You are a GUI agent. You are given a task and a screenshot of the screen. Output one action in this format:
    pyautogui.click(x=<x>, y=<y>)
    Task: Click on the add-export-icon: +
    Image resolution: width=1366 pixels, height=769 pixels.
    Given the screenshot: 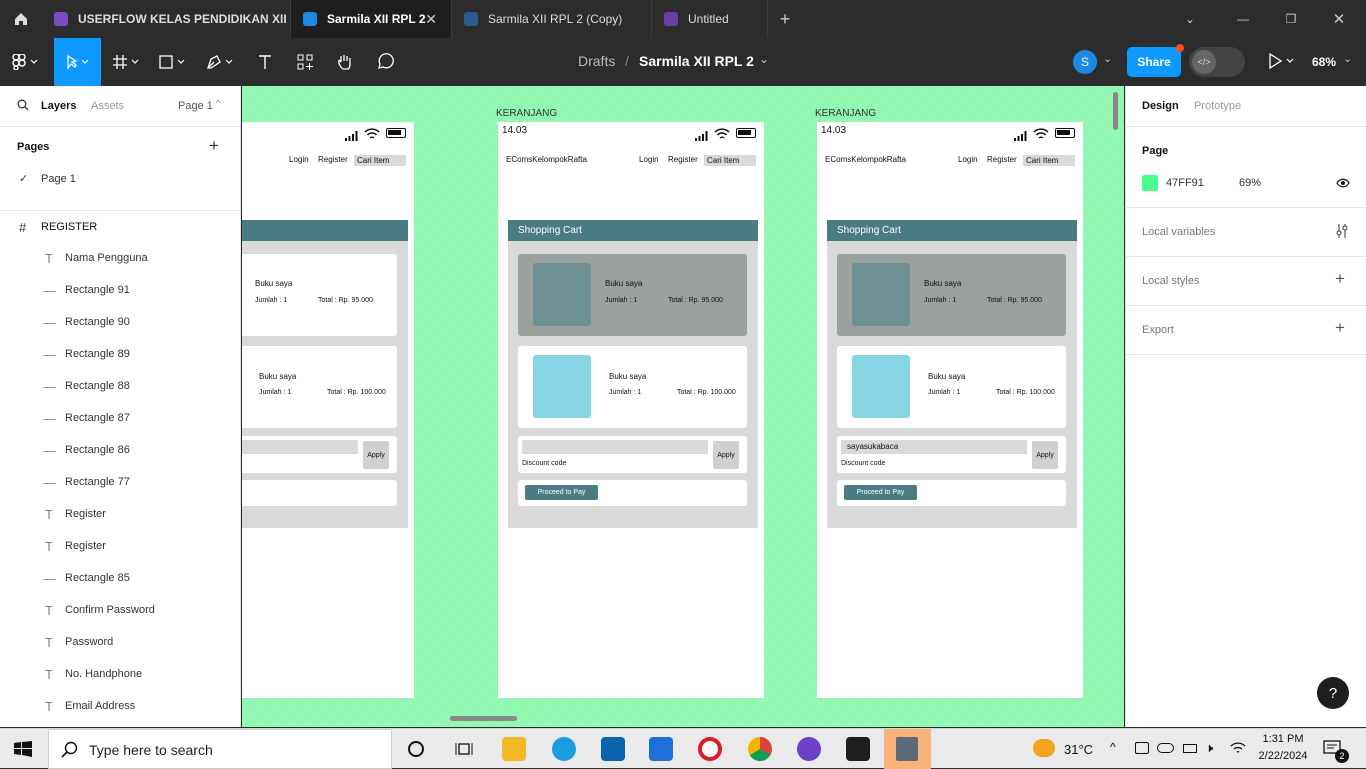 What is the action you would take?
    pyautogui.click(x=1340, y=328)
    